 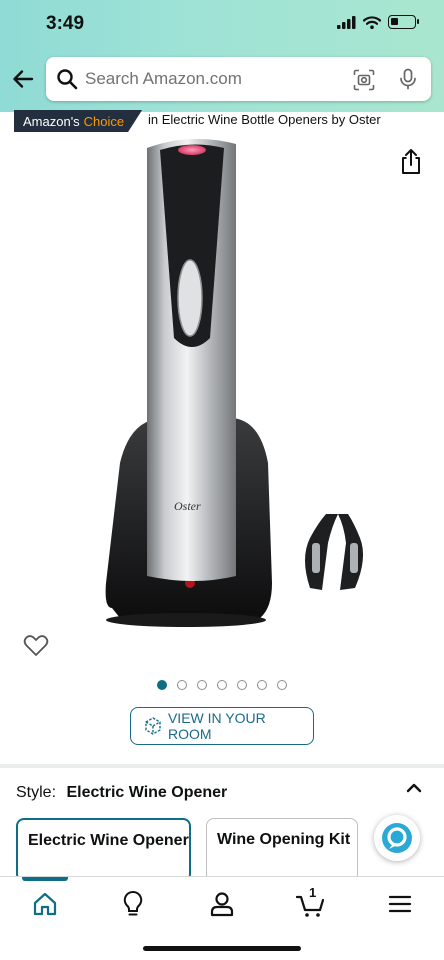 What do you see at coordinates (414, 788) in the screenshot?
I see `chevron-up-icon` at bounding box center [414, 788].